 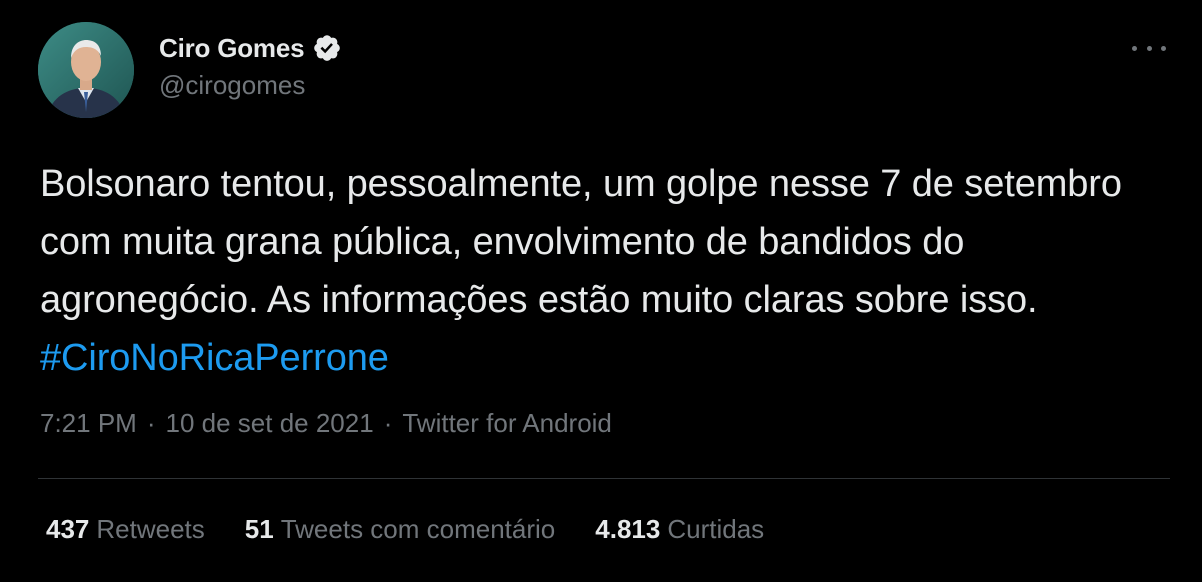 What do you see at coordinates (232, 48) in the screenshot?
I see `display-name: Ciro Gomes` at bounding box center [232, 48].